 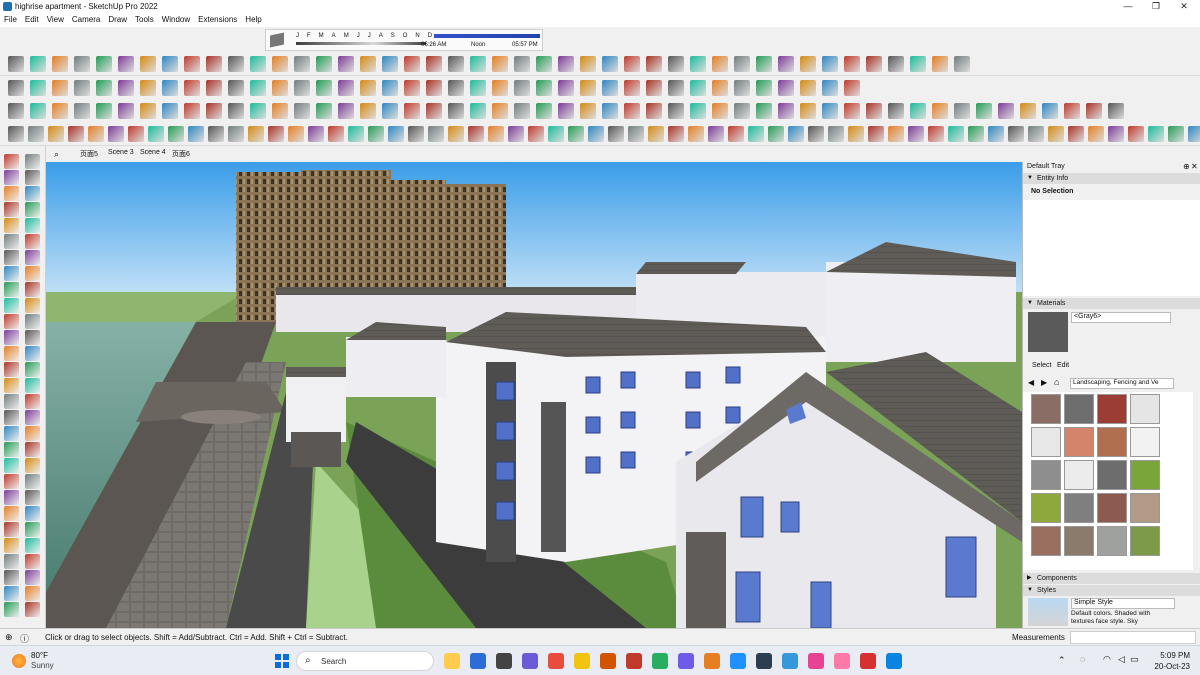 I want to click on wifi-icon: ◠, so click(x=1107, y=659).